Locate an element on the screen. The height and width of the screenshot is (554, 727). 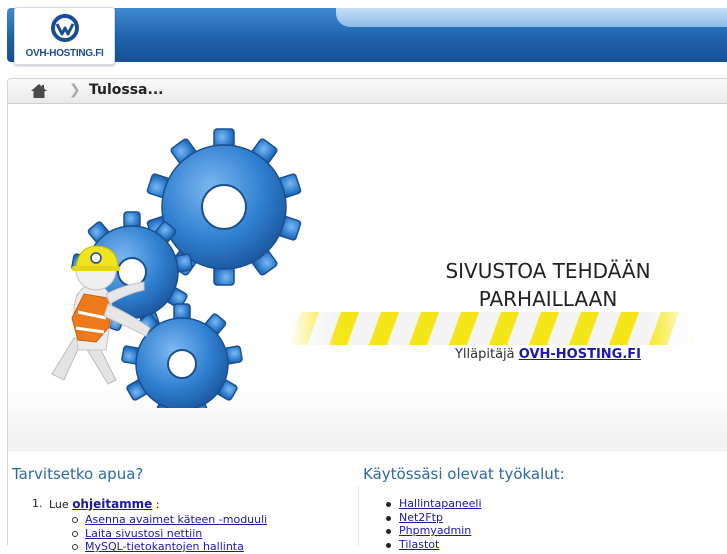
tools-heading: Käytössäsi olevat työkalut: is located at coordinates (464, 474).